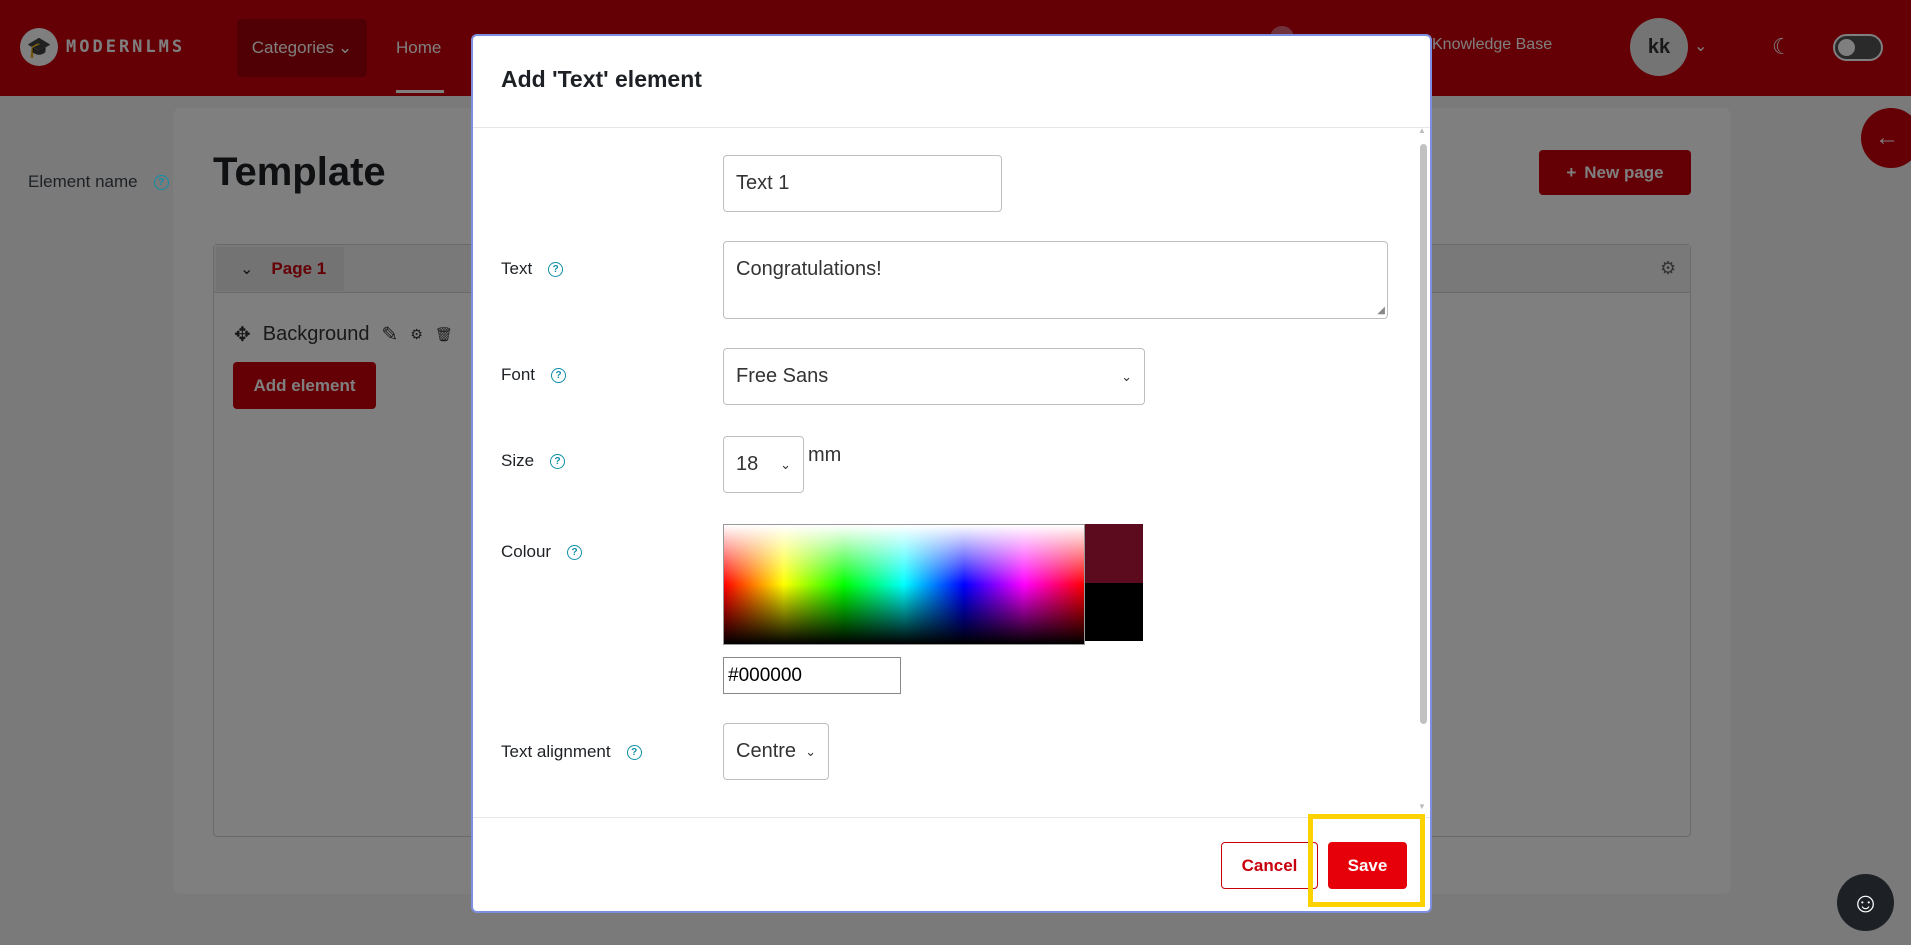 The height and width of the screenshot is (945, 1911). Describe the element at coordinates (1366, 860) in the screenshot. I see `save-button-highlight` at that location.